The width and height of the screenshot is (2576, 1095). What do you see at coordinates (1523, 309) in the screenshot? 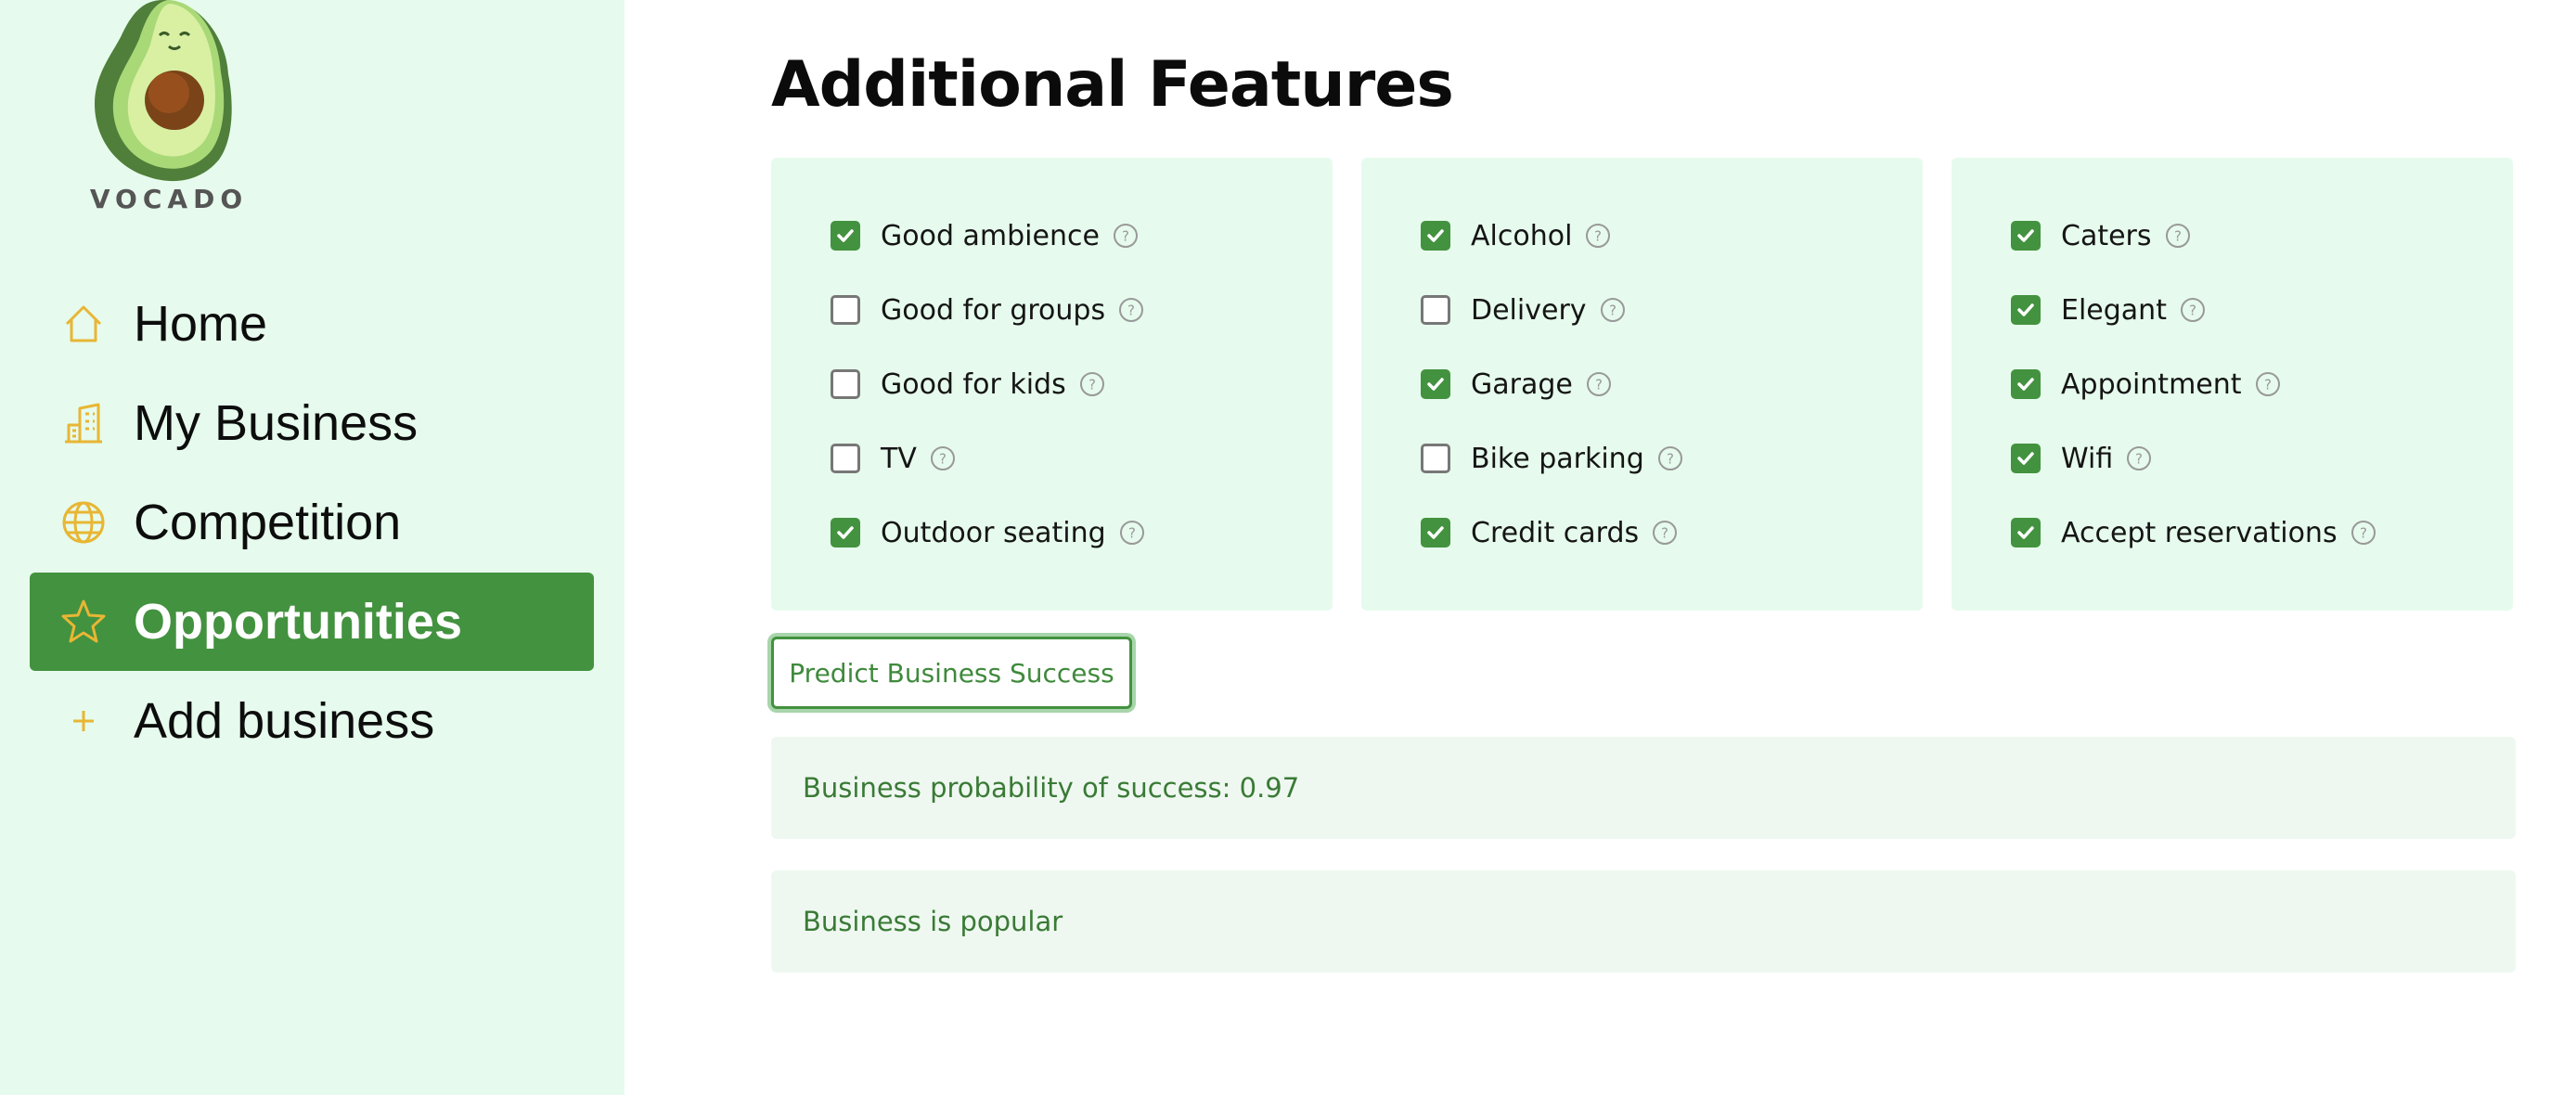
I see `feature-delivery: Delivery ?` at bounding box center [1523, 309].